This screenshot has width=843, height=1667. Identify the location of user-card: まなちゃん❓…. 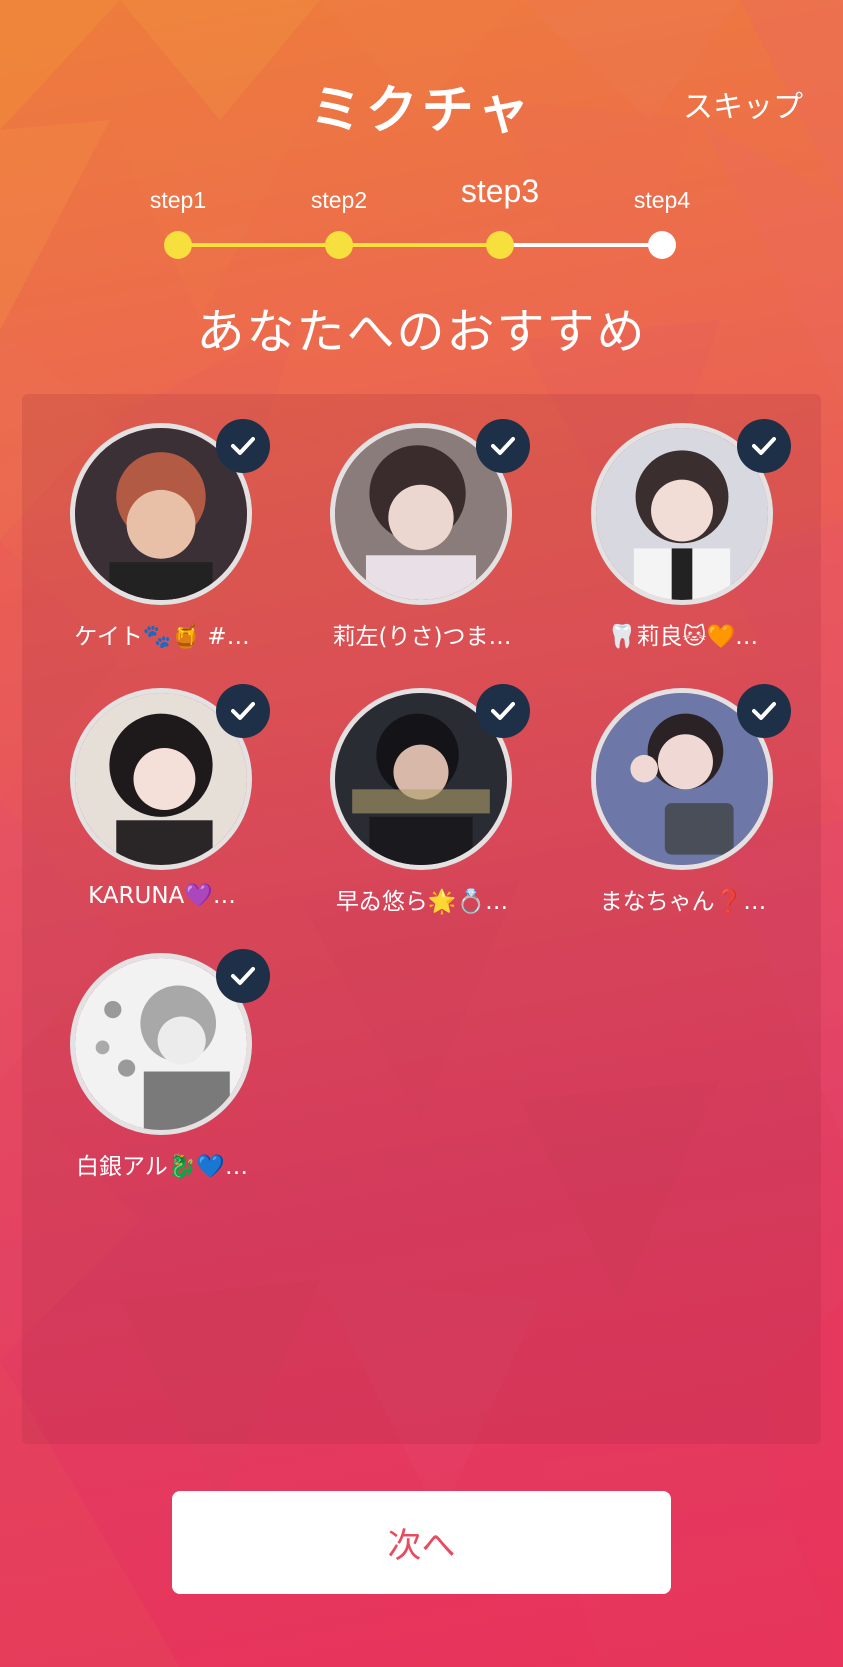
(683, 787).